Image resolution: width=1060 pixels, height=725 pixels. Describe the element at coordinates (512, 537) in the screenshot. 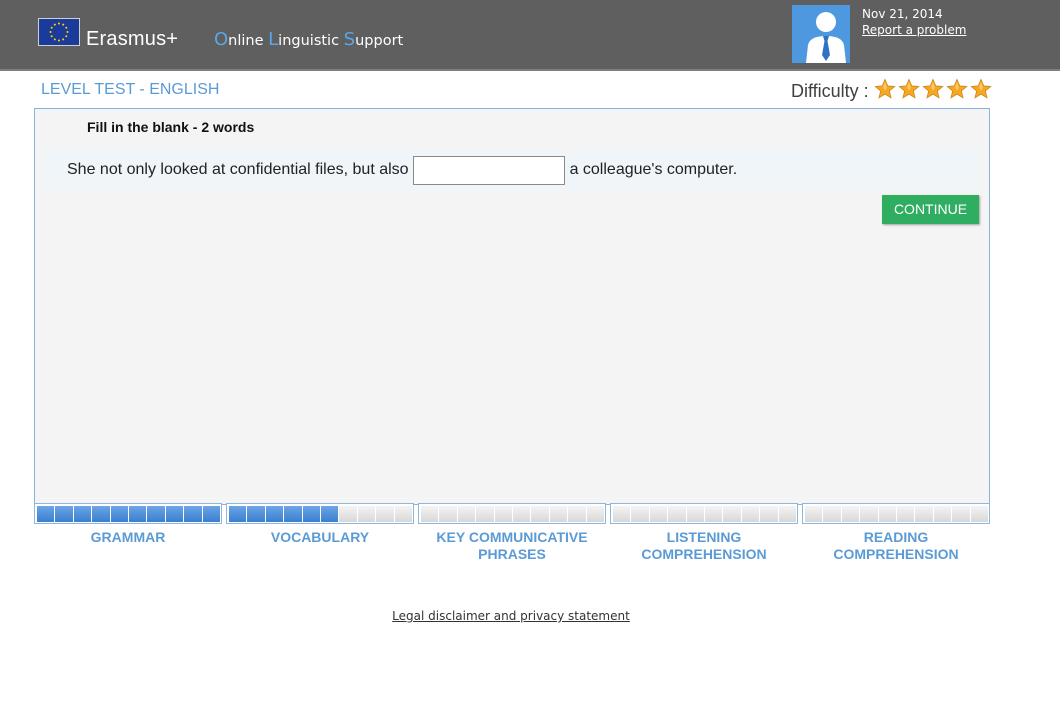

I see `section-label-line: KEY COMMUNICATIVE` at that location.